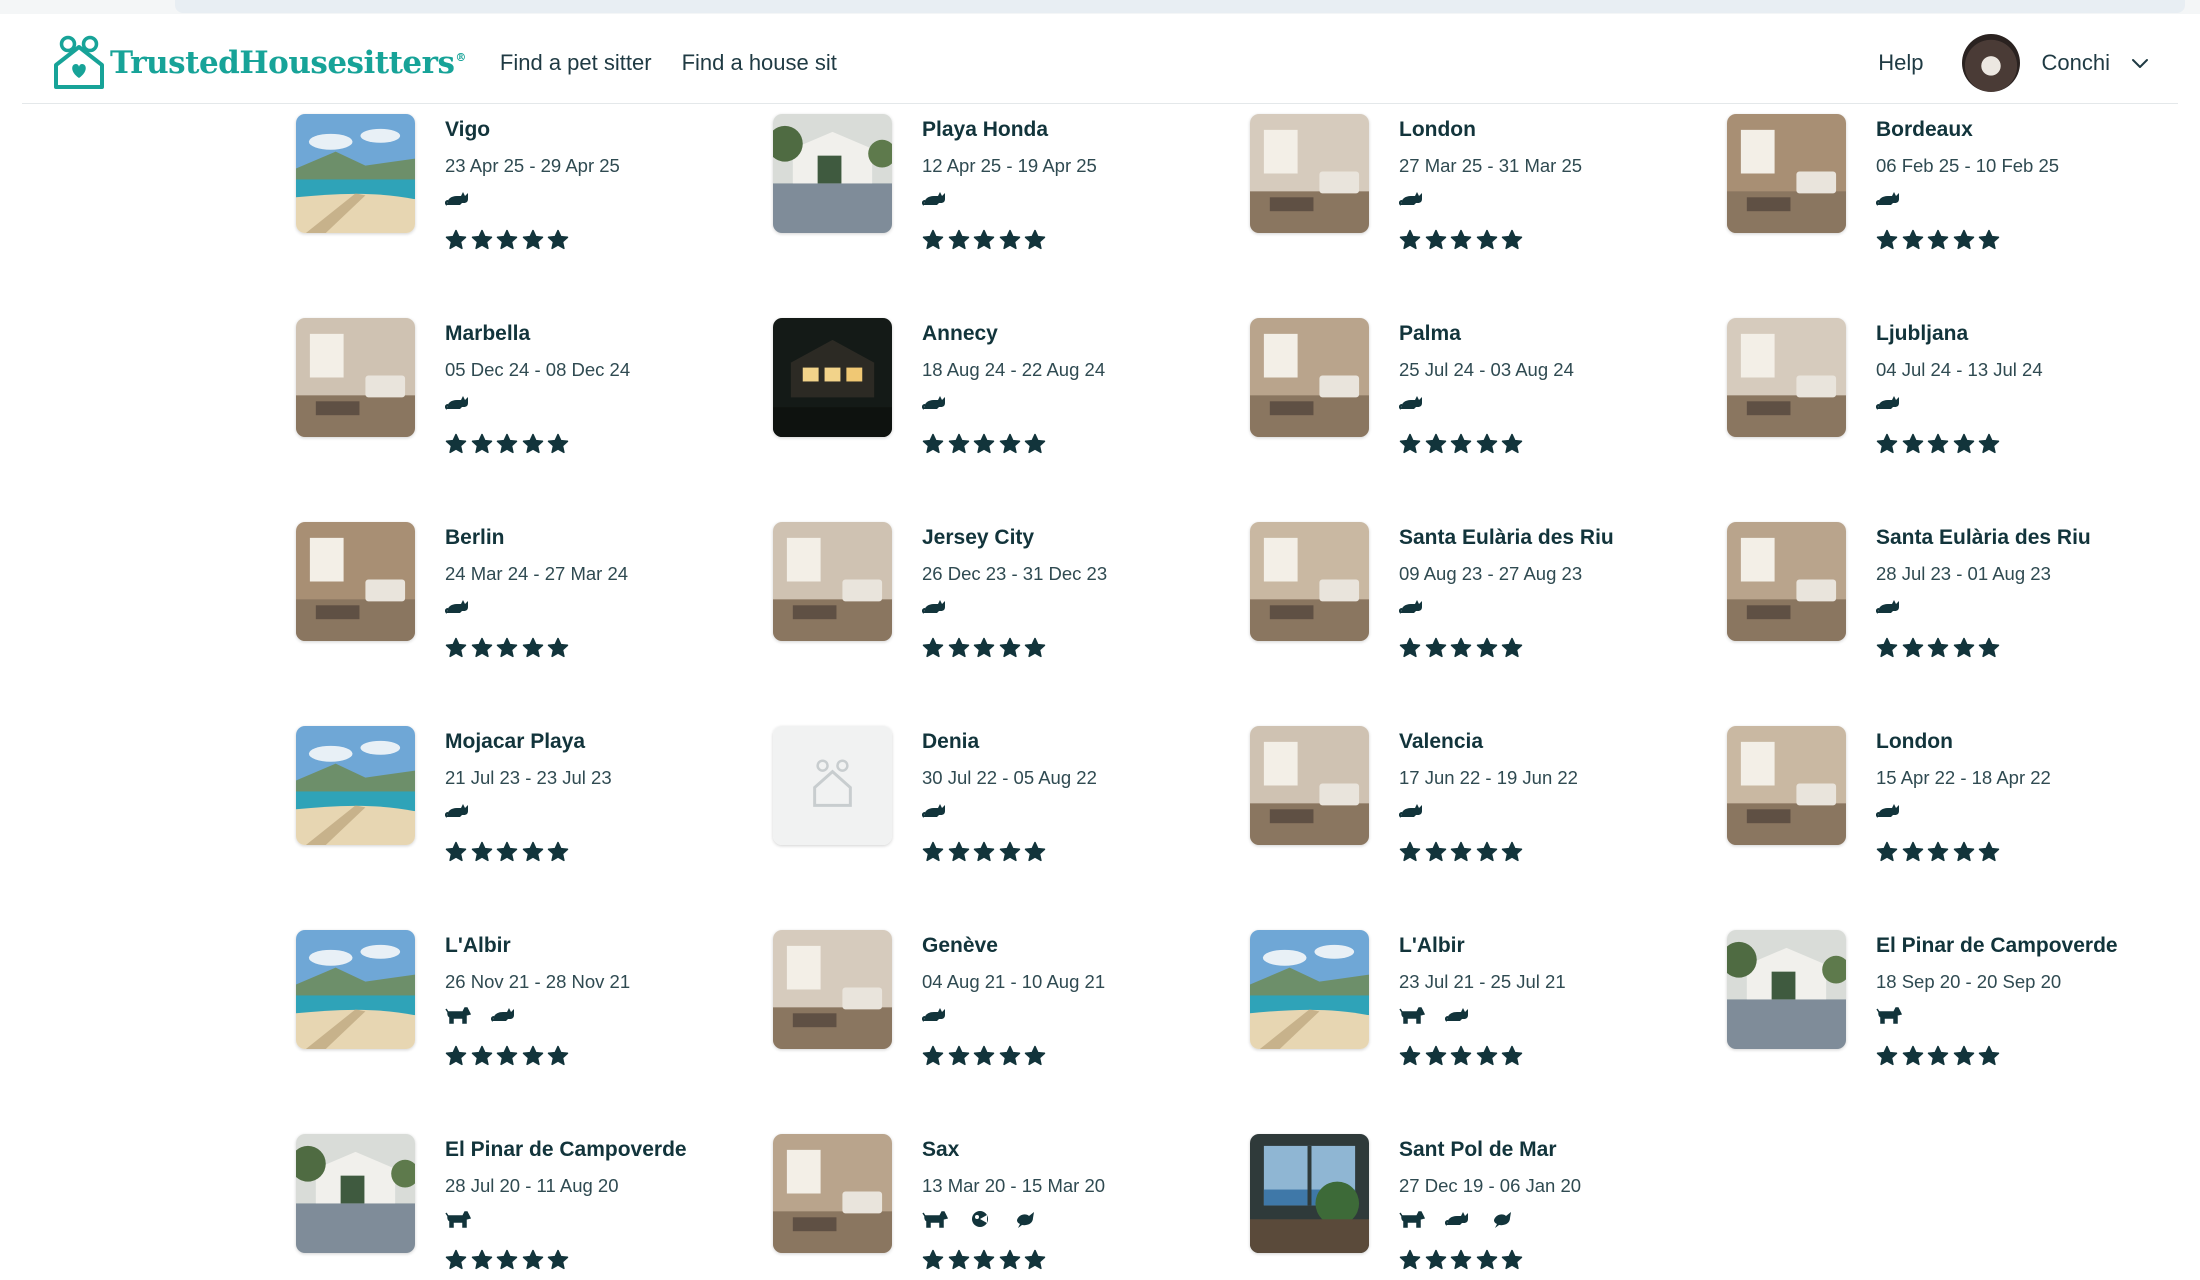 Image resolution: width=2200 pixels, height=1280 pixels. I want to click on sit-location: Sax, so click(1013, 1150).